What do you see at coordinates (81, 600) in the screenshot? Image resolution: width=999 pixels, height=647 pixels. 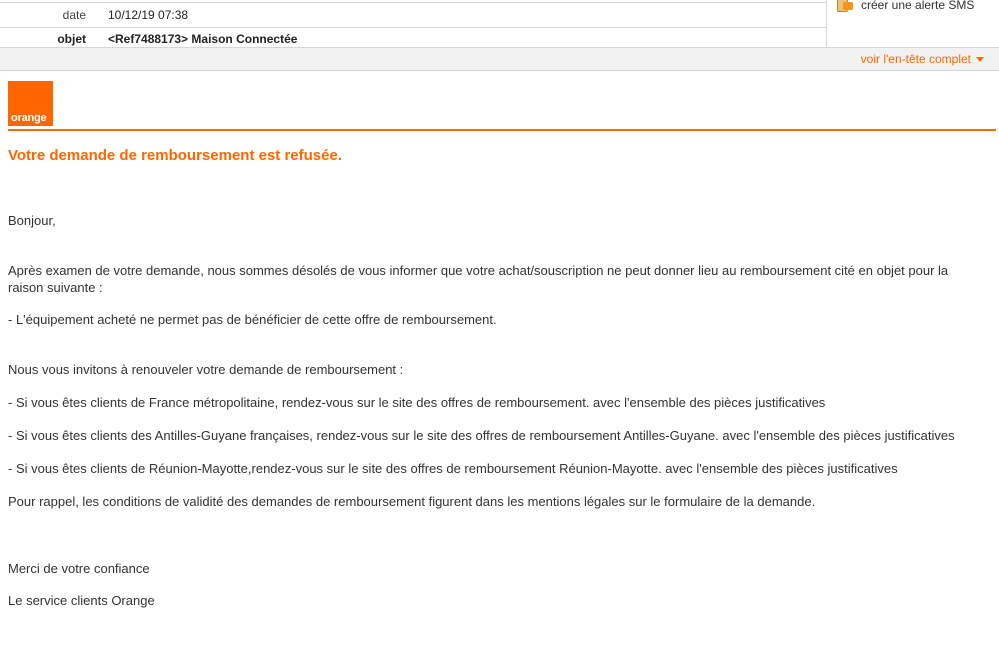 I see `signature: Le service clients Orange` at bounding box center [81, 600].